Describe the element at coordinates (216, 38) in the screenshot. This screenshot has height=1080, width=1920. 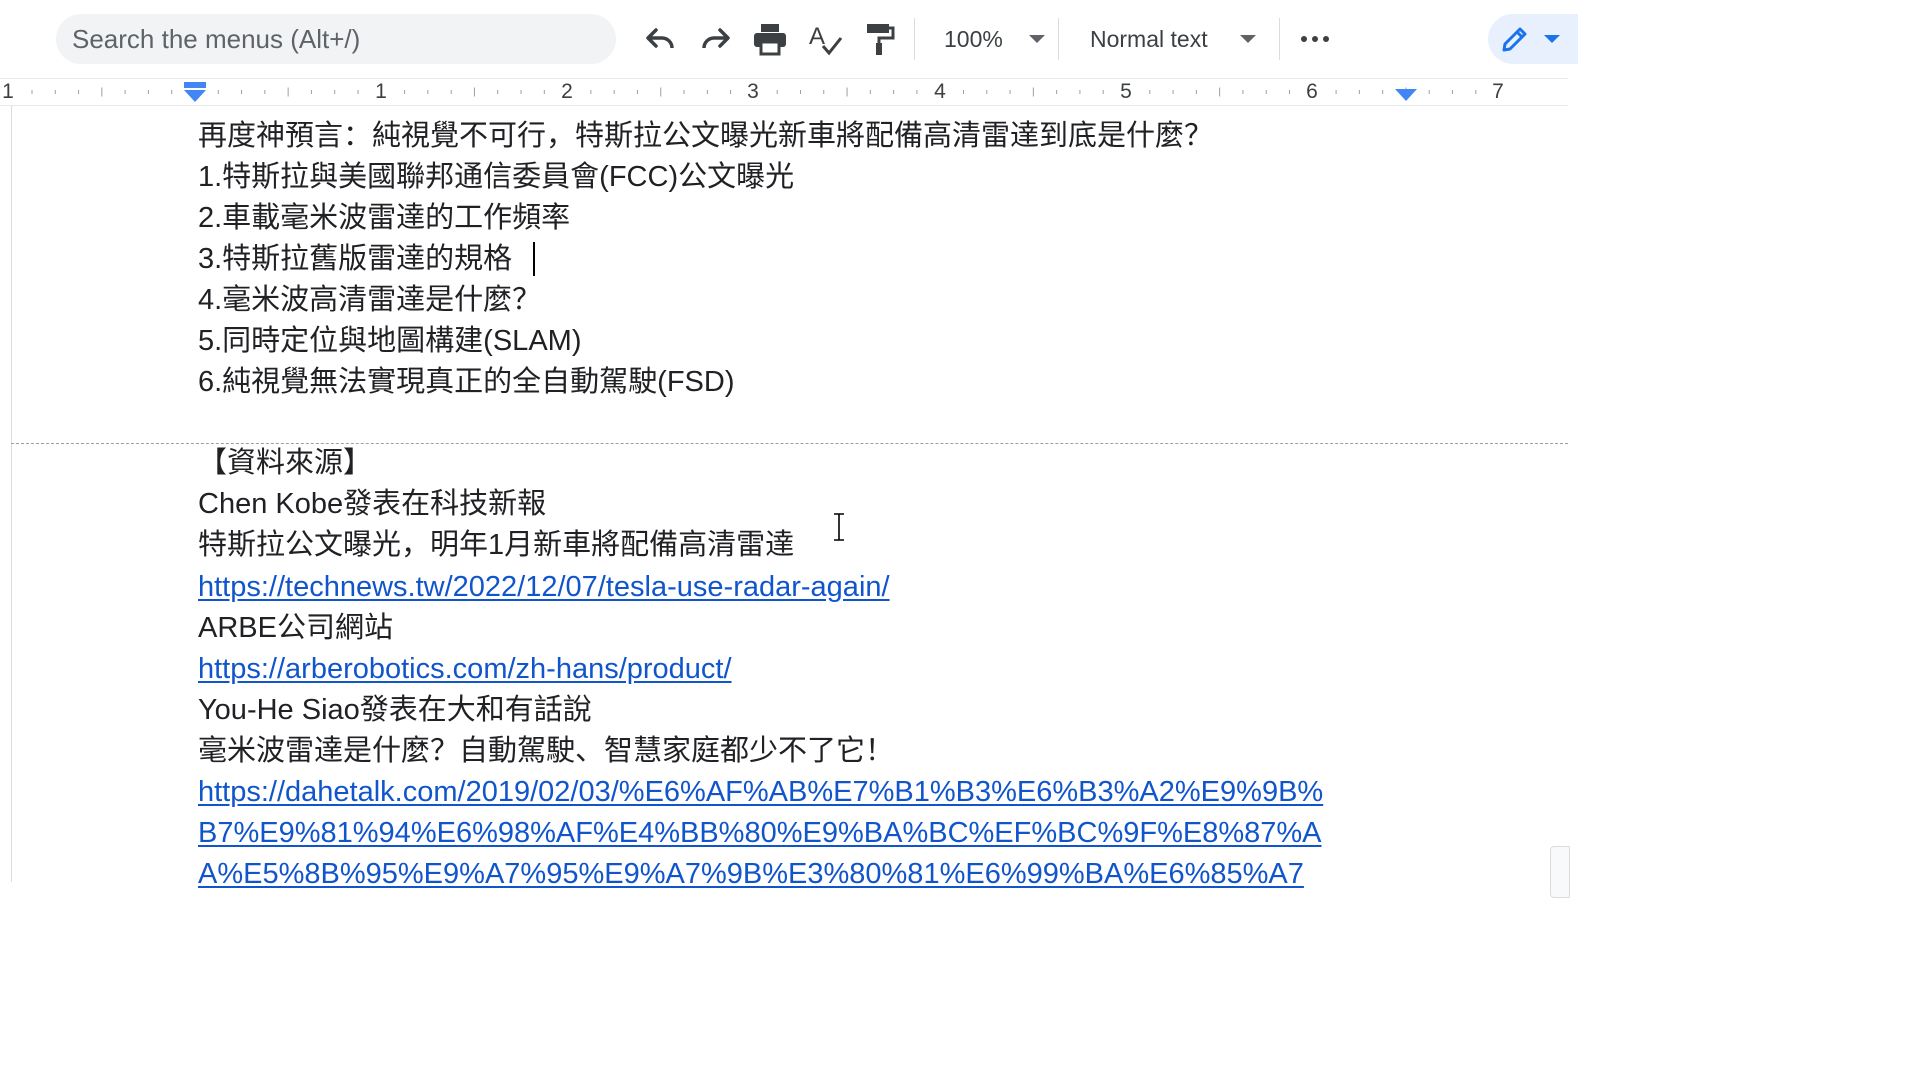
I see `search-menus-placeholder: Search the menus (Alt+/)` at that location.